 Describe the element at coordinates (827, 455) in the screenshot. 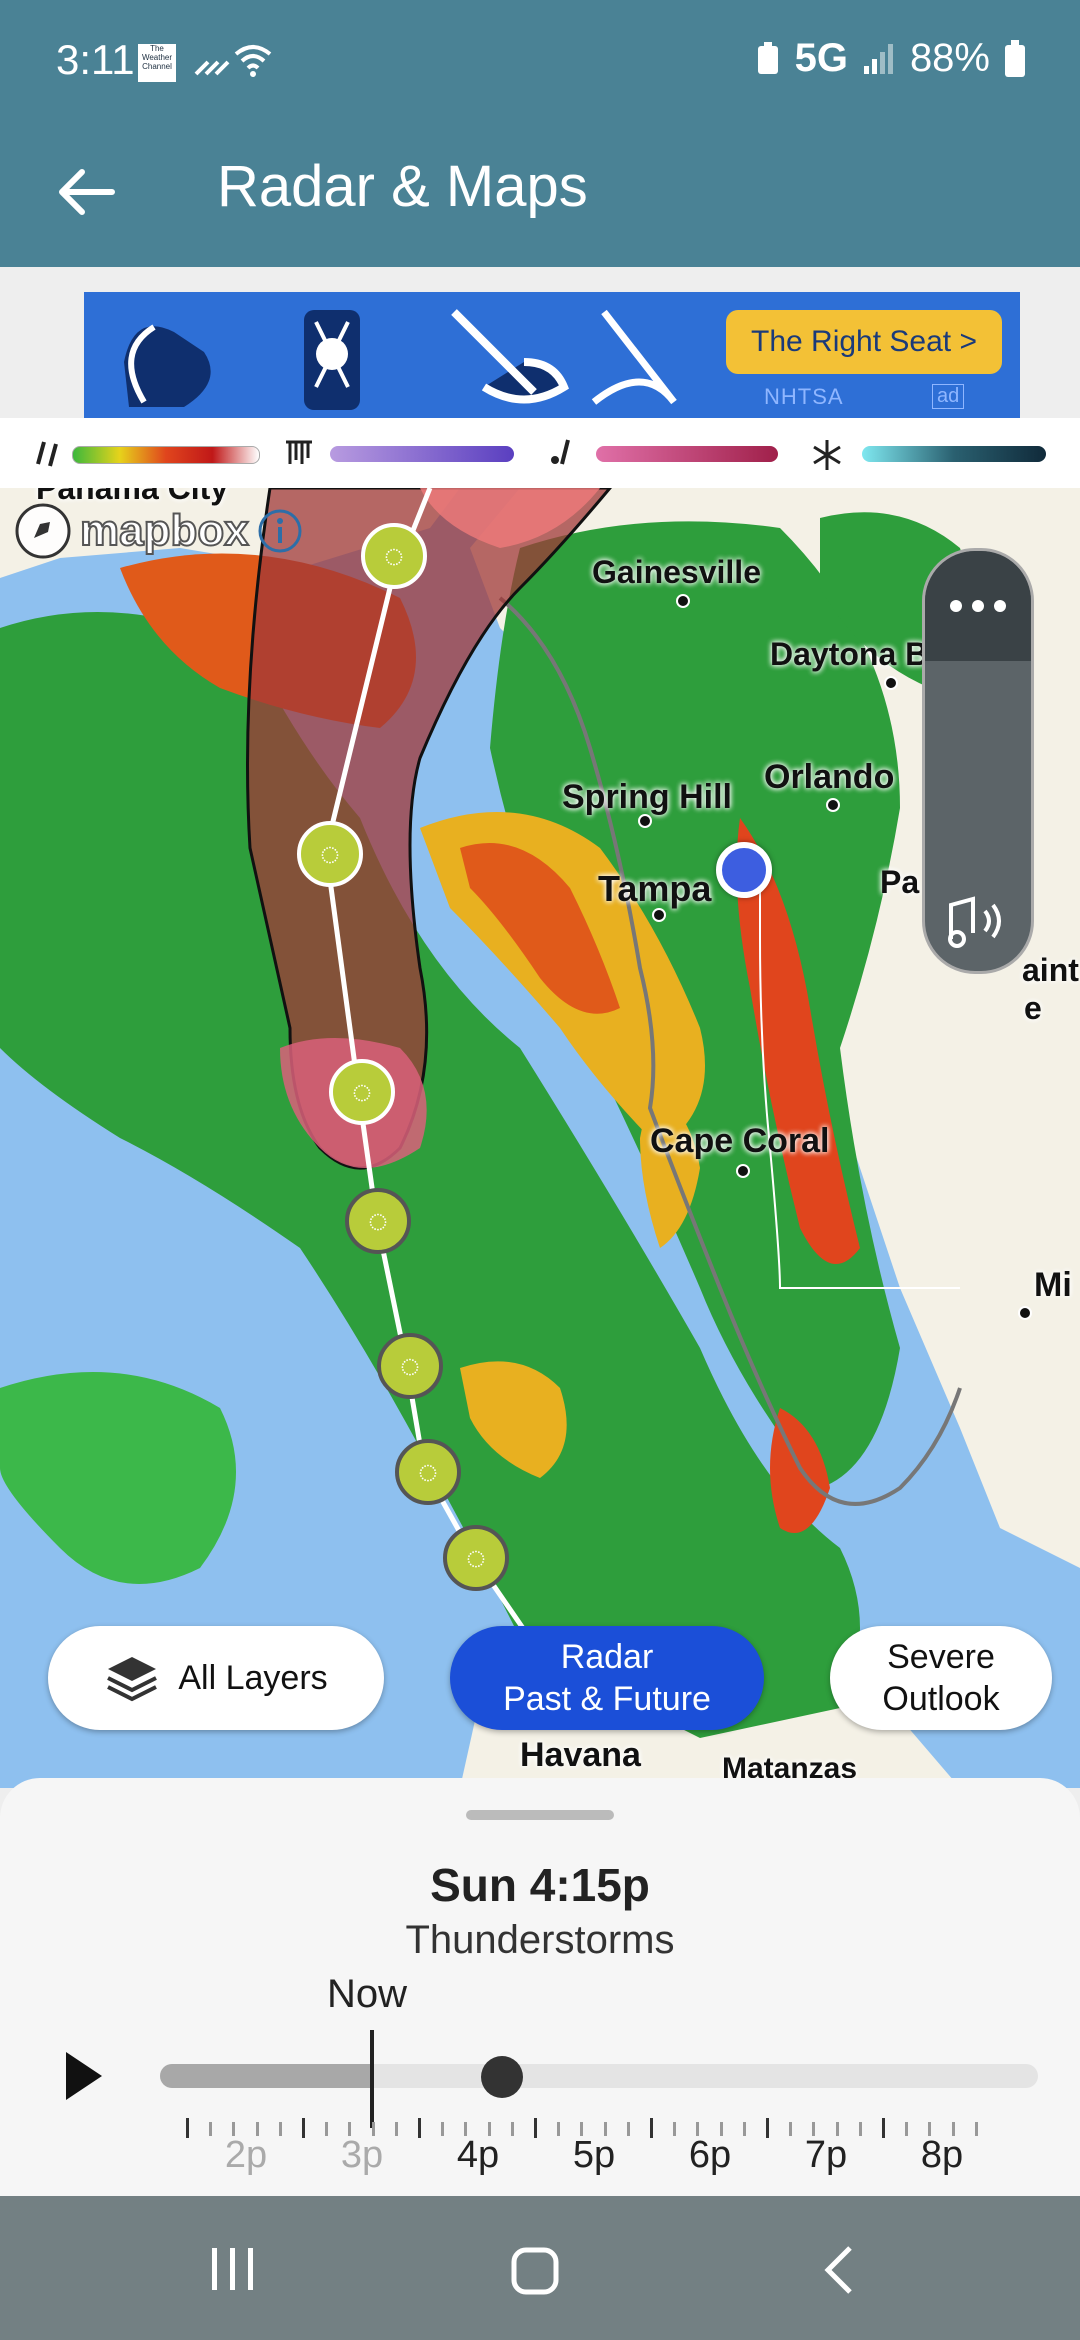

I see `snow-icon` at that location.